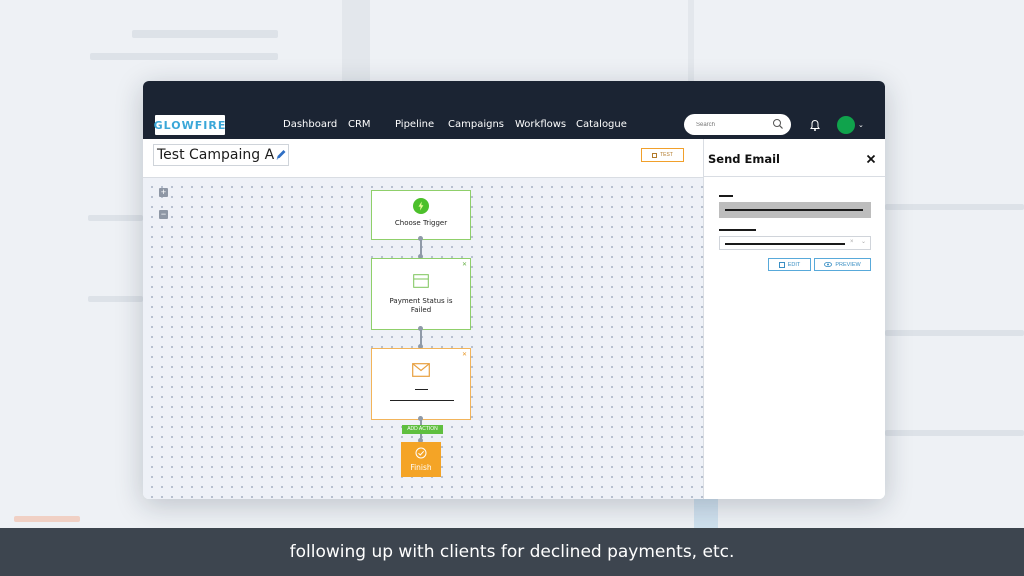 This screenshot has width=1024, height=576. I want to click on pencil-icon, so click(281, 154).